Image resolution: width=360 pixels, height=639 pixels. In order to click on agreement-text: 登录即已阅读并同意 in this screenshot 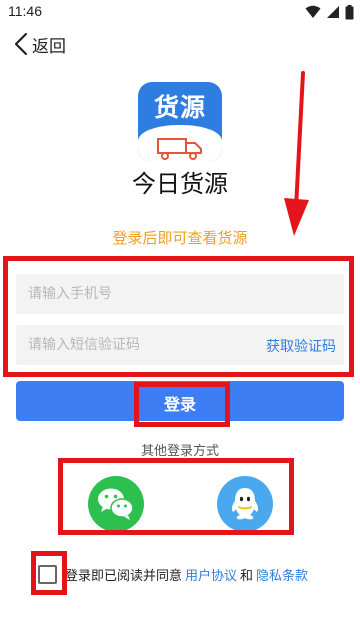, I will do `click(124, 576)`.